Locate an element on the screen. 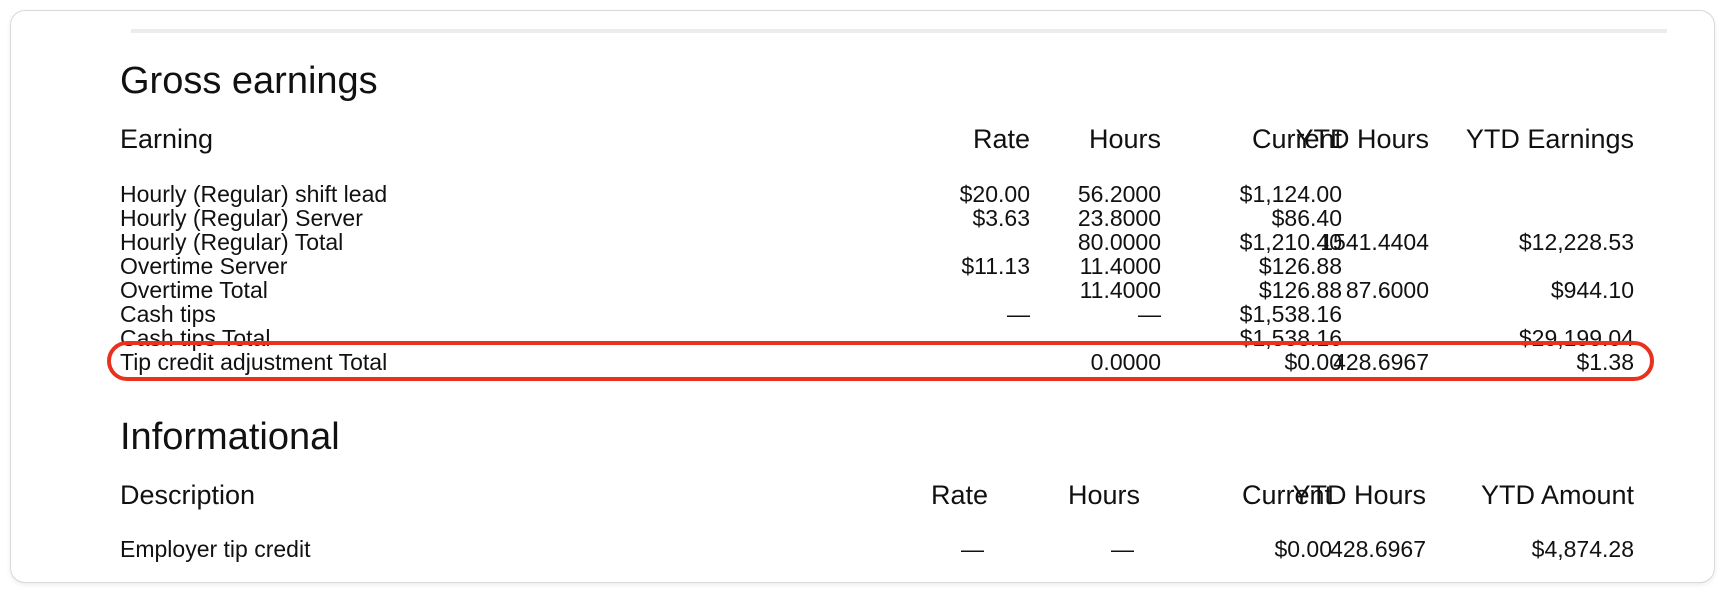 This screenshot has height=590, width=1724. ytd-hours-cell: 87.6000 is located at coordinates (1387, 290).